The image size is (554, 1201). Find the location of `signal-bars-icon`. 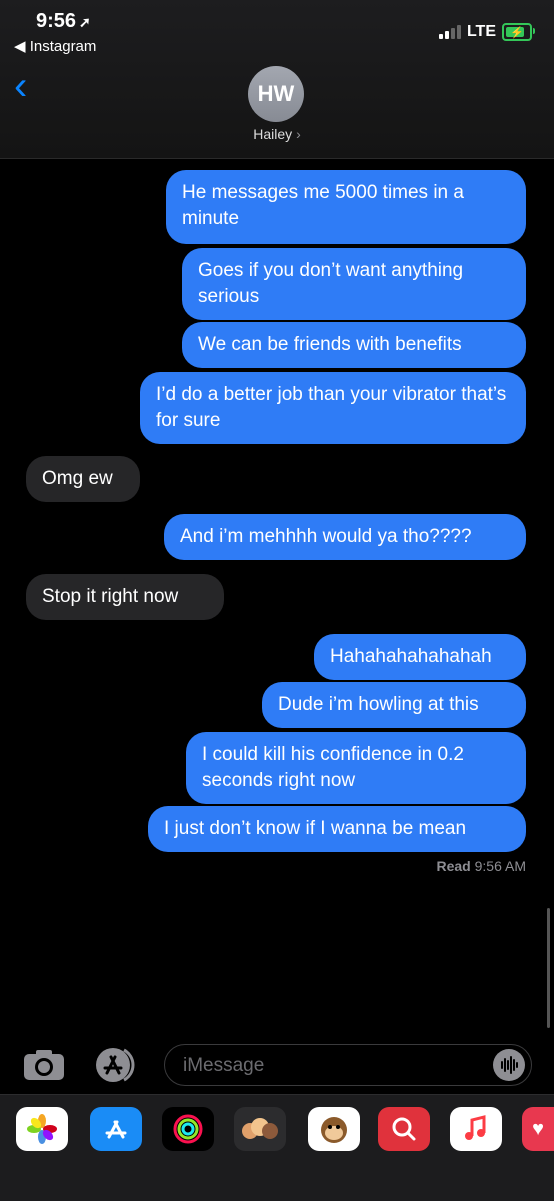

signal-bars-icon is located at coordinates (449, 32).